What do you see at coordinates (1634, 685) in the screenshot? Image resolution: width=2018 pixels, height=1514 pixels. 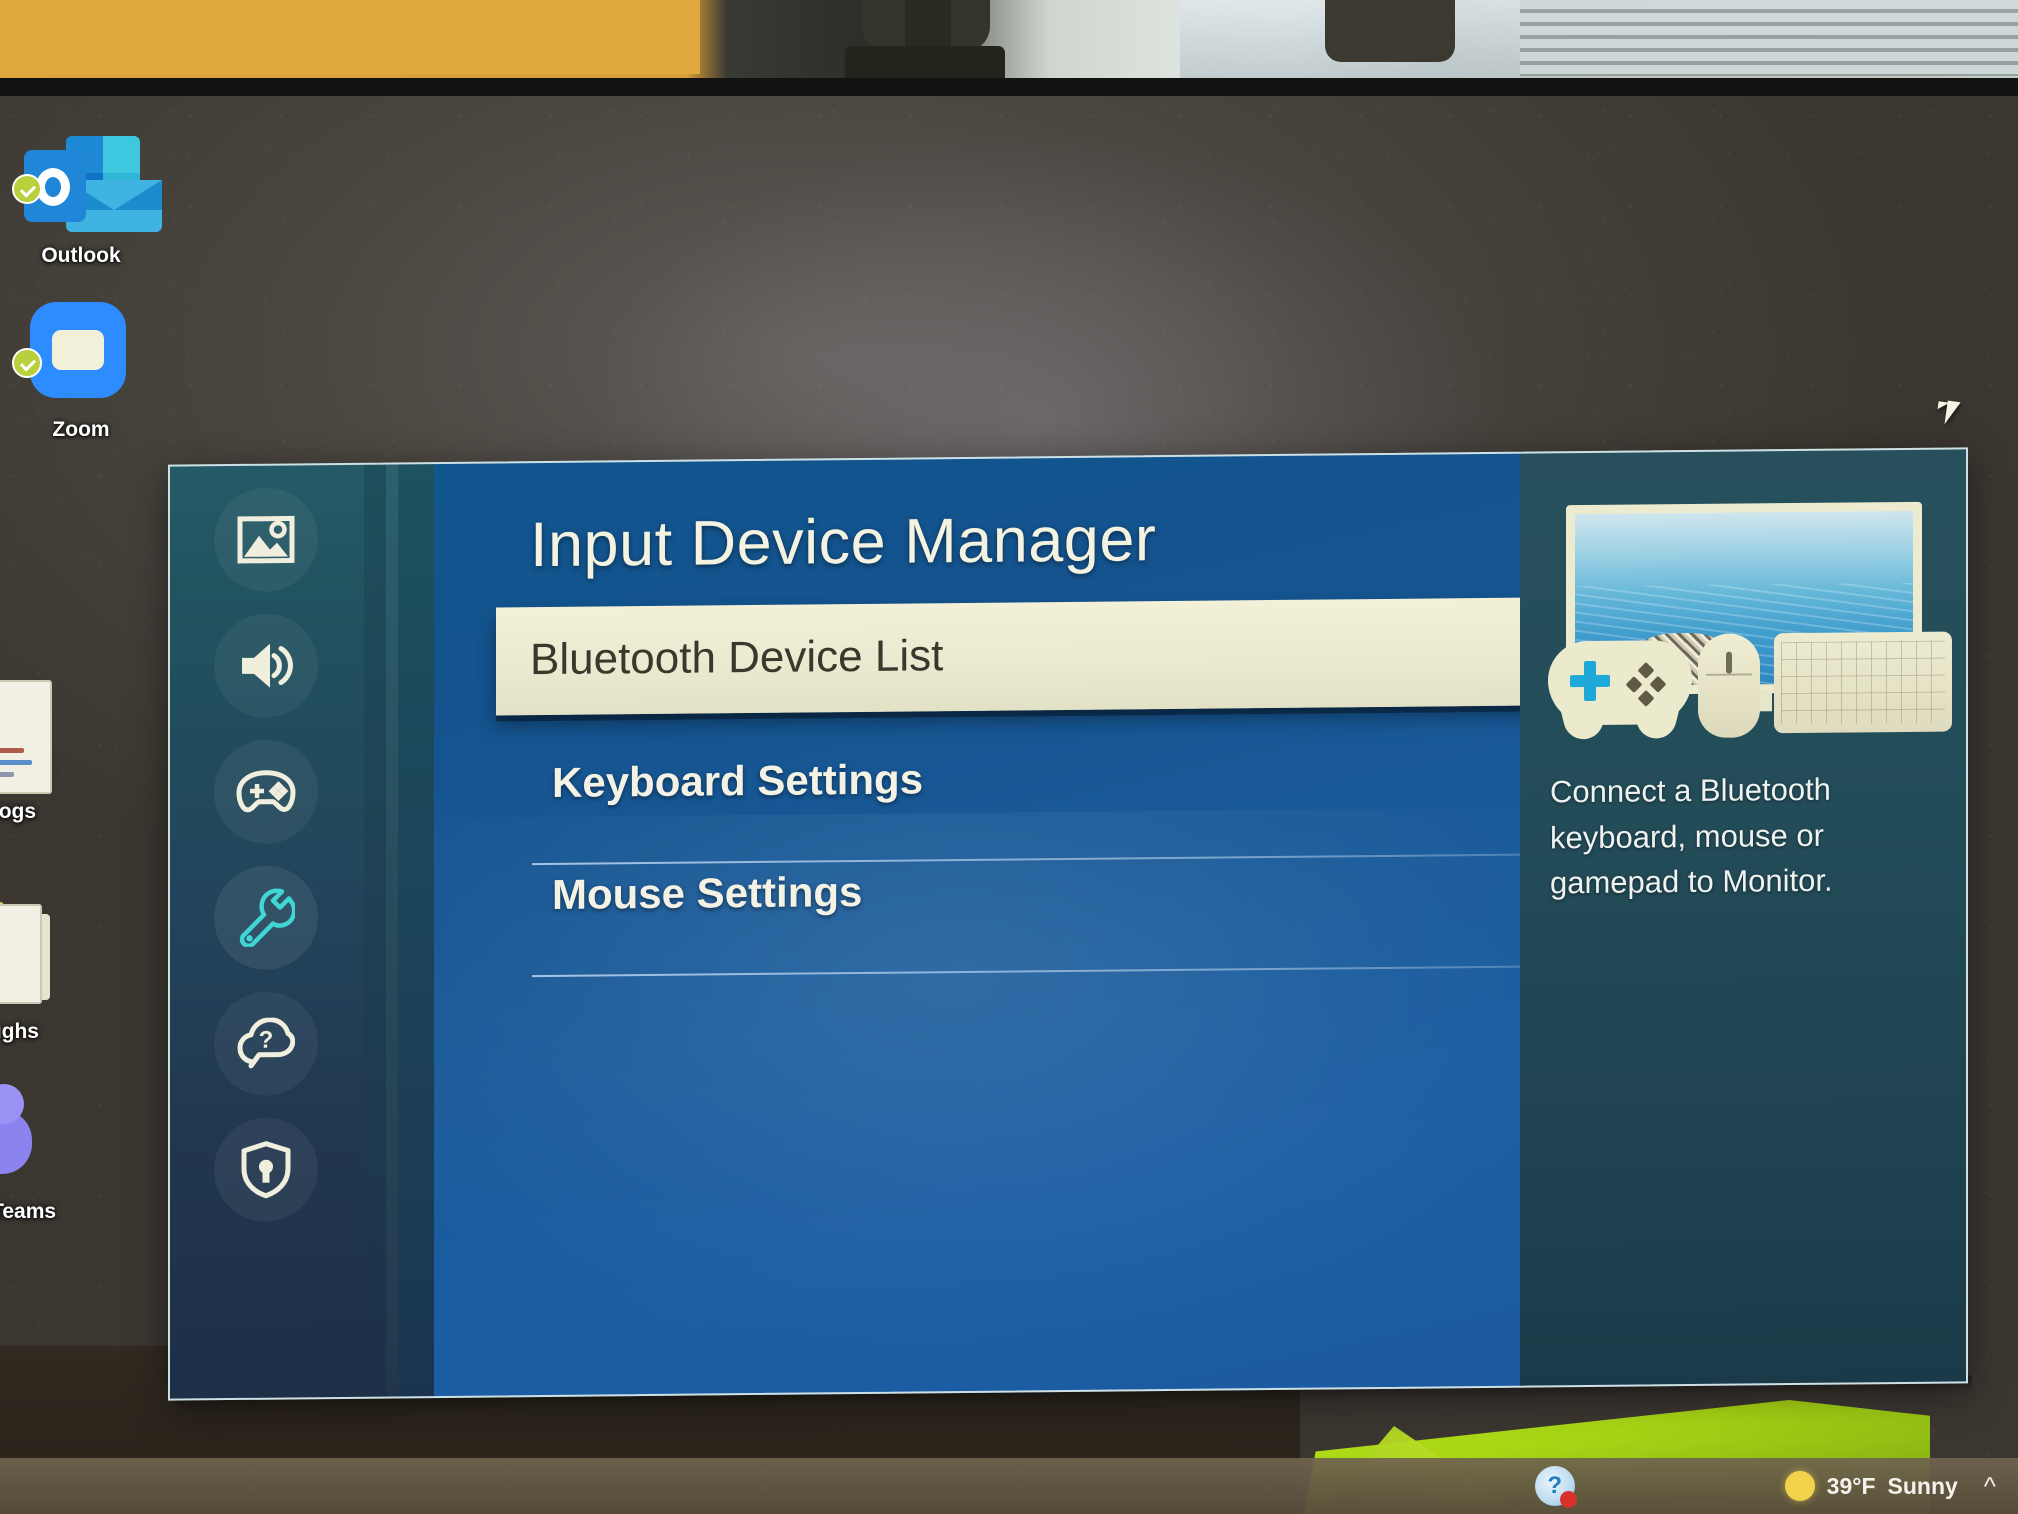 I see `face-button-left` at bounding box center [1634, 685].